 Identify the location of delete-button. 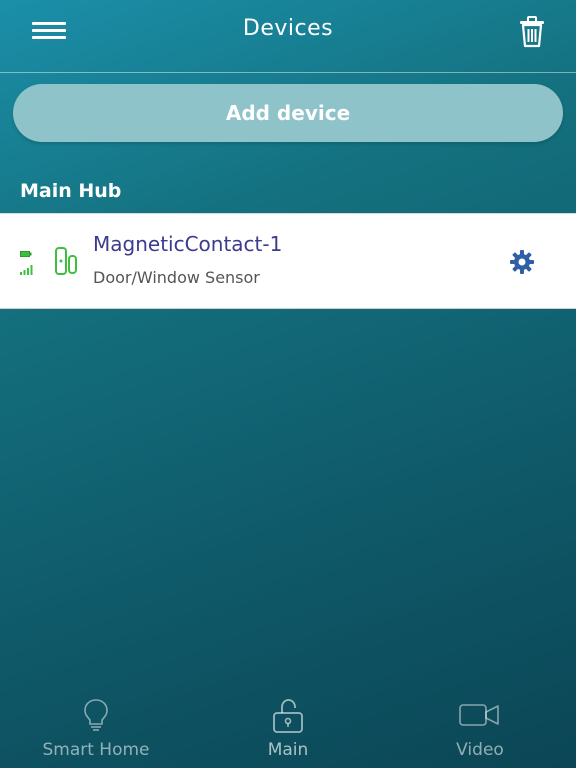
(532, 32).